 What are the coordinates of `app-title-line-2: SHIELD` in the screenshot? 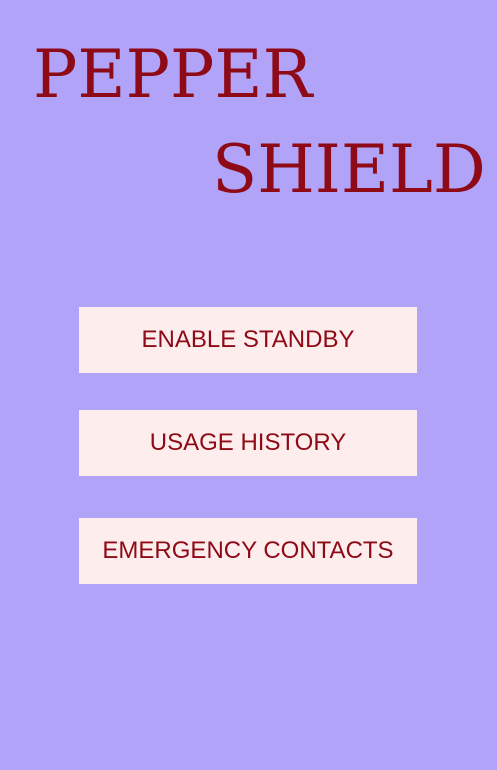 It's located at (349, 169).